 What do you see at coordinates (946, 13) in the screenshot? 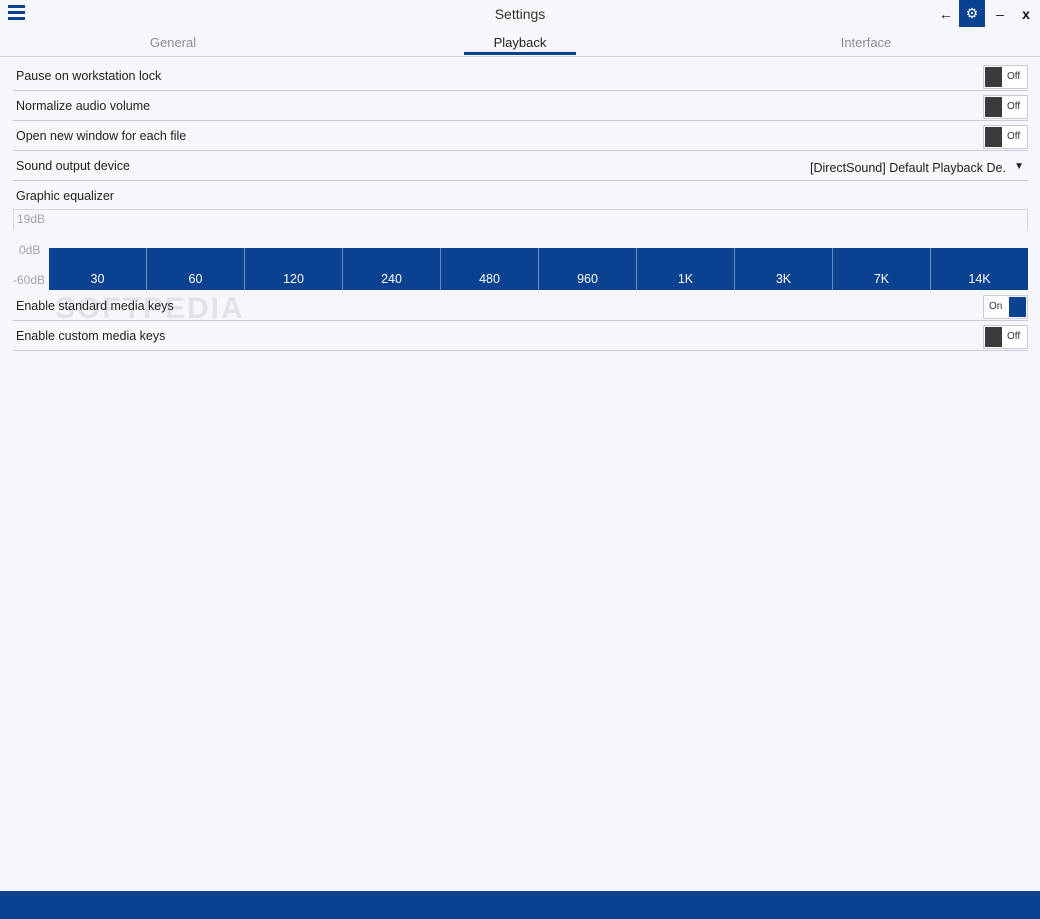
I see `arrow-left-icon: ←` at bounding box center [946, 13].